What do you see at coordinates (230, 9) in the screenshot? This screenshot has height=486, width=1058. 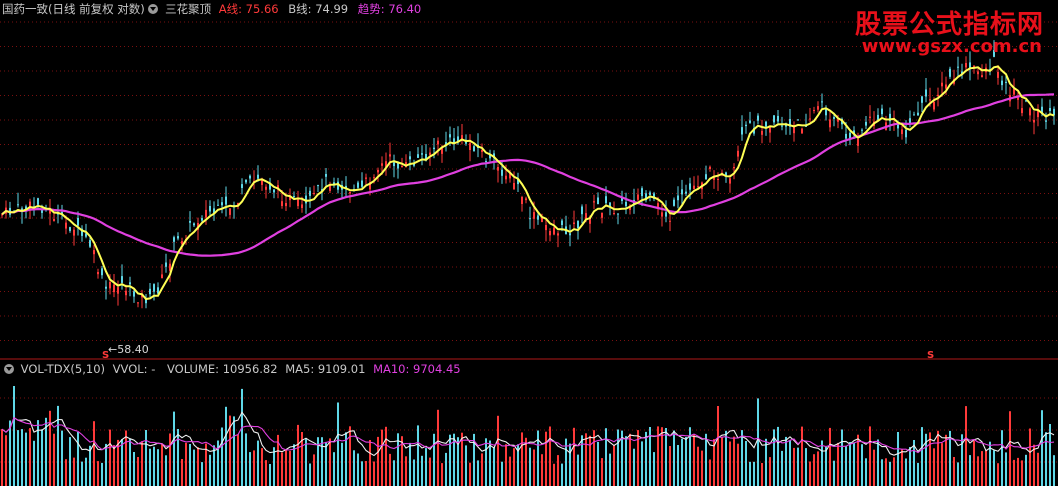 I see `a-line-label: A线:` at bounding box center [230, 9].